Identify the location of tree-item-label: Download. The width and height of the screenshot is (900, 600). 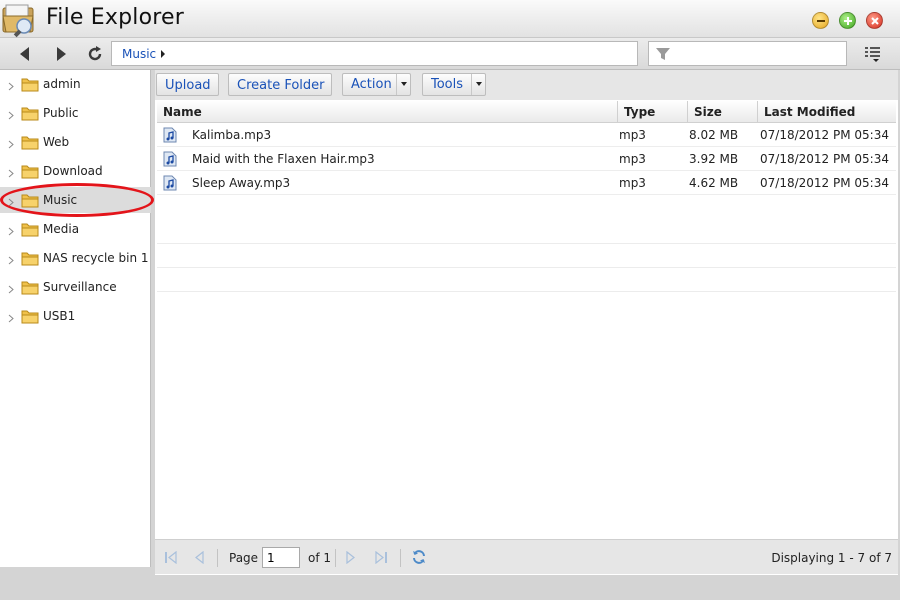
(73, 171).